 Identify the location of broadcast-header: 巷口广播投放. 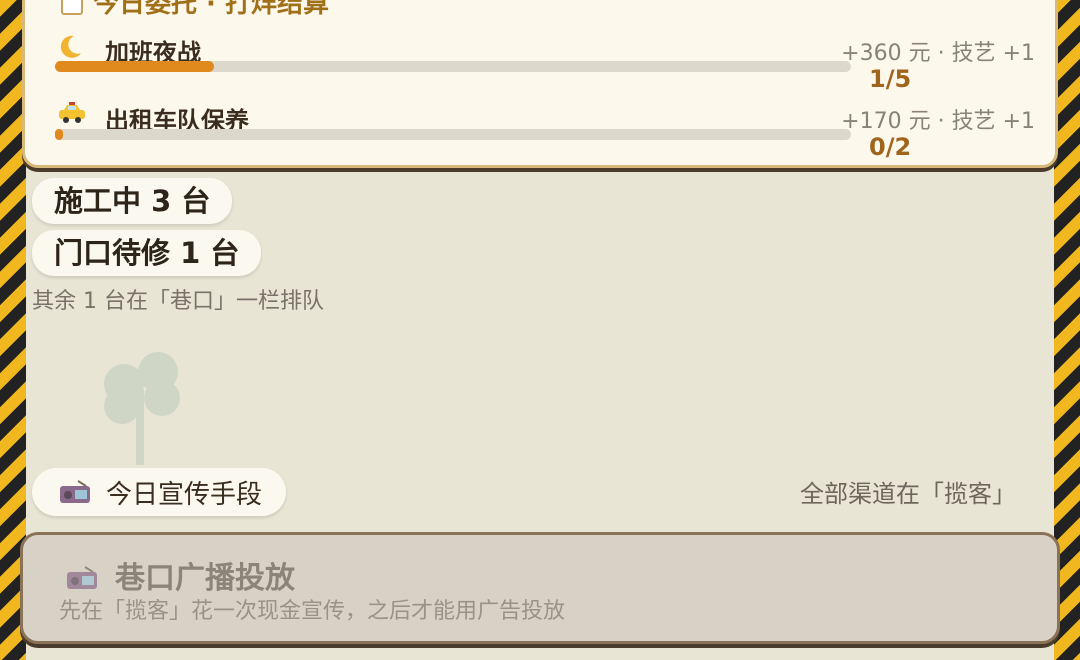
(180, 575).